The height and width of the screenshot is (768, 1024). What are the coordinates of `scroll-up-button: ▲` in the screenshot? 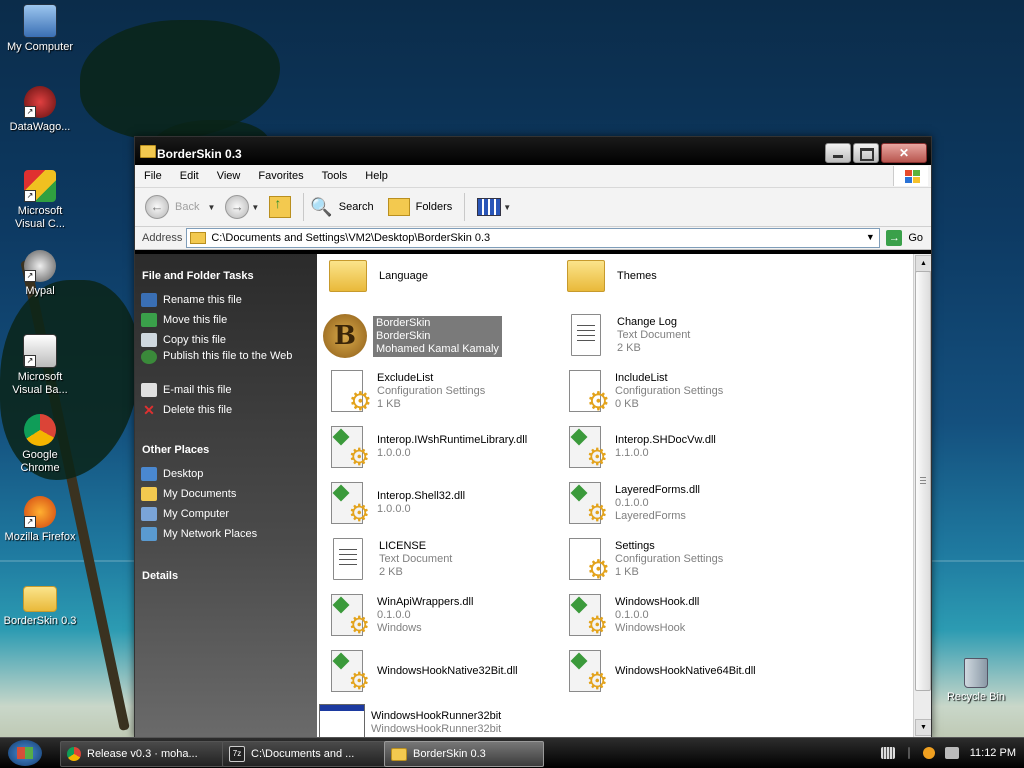 It's located at (923, 263).